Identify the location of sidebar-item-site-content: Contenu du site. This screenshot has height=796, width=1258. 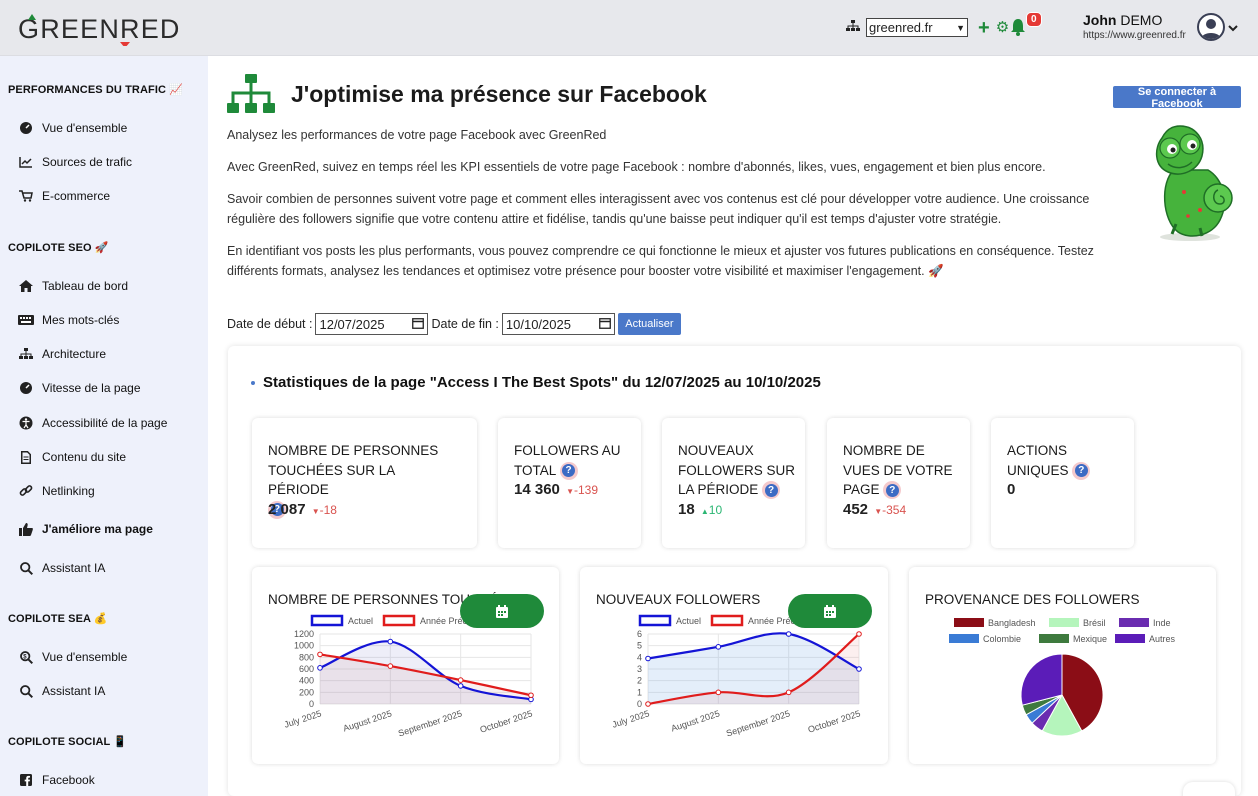
(72, 457).